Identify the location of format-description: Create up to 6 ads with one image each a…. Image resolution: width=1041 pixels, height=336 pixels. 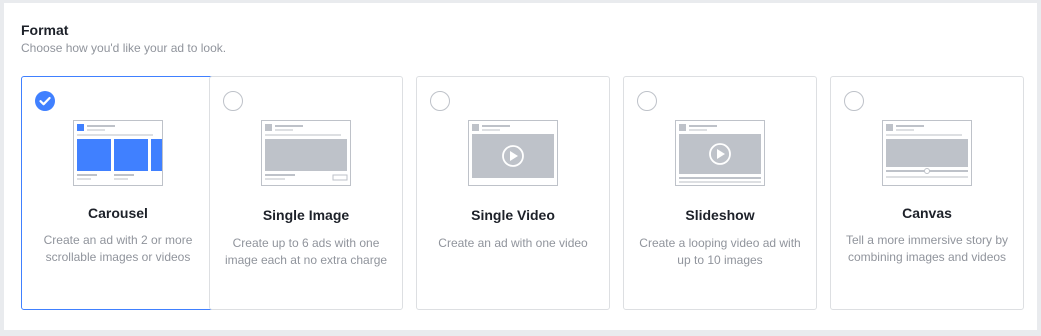
(306, 251).